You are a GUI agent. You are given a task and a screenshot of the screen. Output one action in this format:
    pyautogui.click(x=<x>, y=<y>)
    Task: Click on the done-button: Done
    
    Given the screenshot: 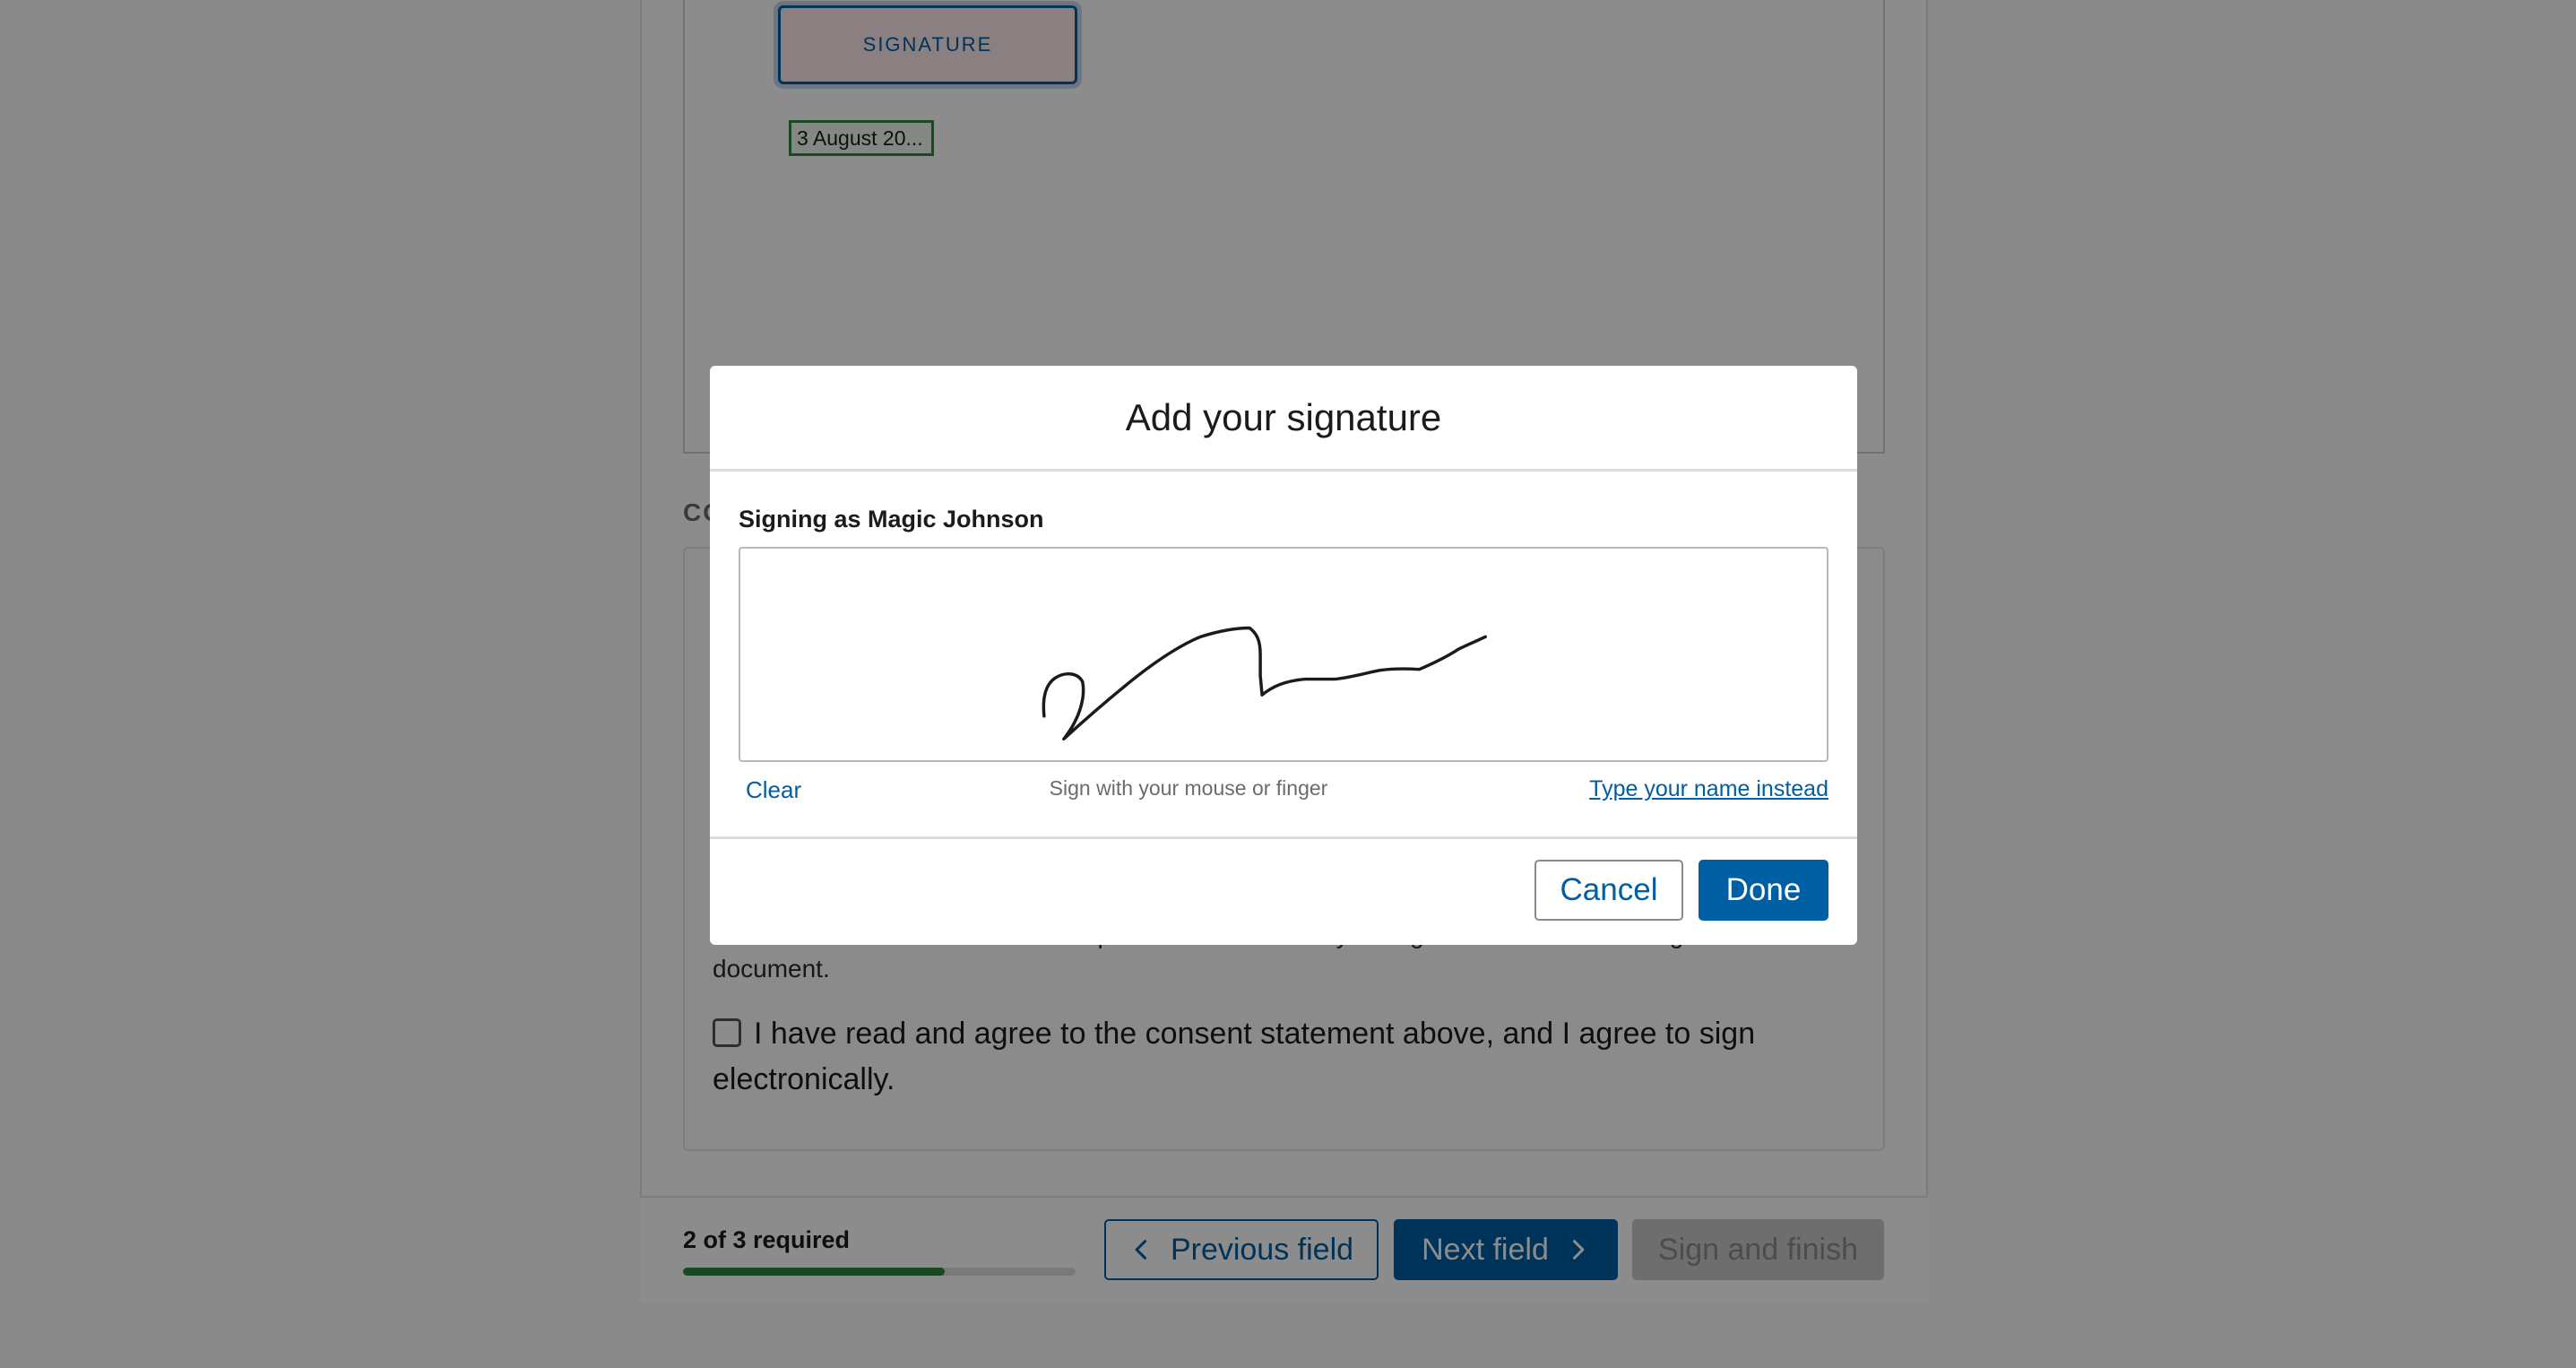 What is the action you would take?
    pyautogui.click(x=1763, y=890)
    